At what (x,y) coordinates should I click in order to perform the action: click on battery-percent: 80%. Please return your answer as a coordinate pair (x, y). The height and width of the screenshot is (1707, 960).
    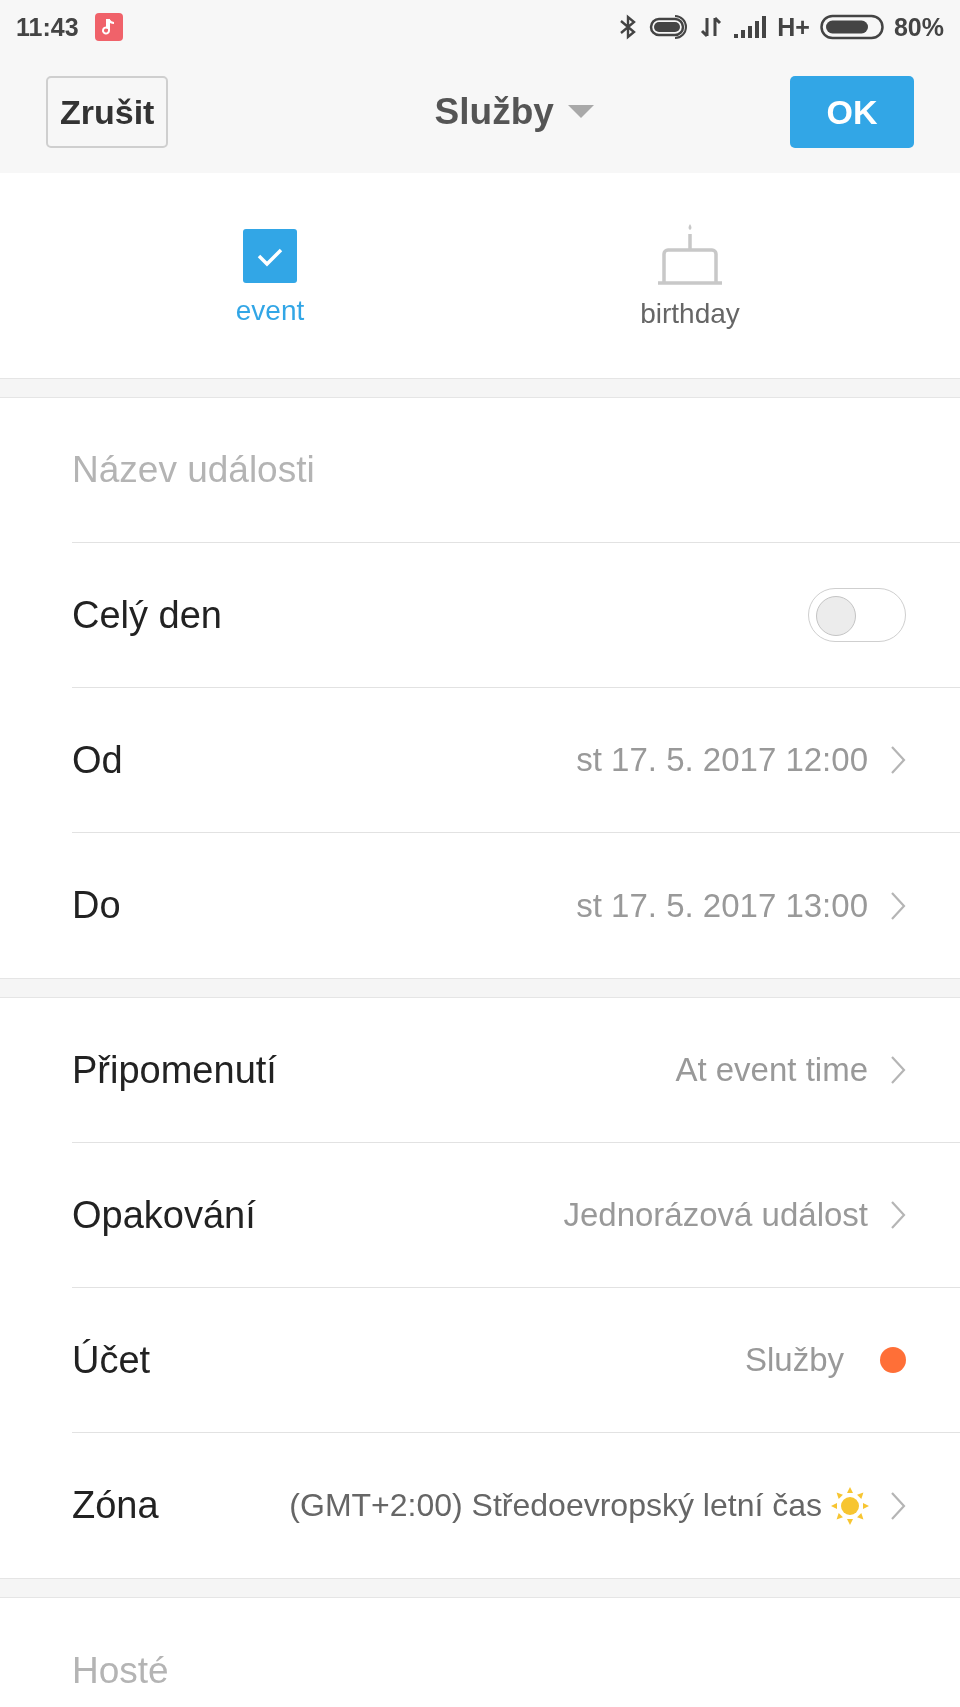
    Looking at the image, I should click on (918, 27).